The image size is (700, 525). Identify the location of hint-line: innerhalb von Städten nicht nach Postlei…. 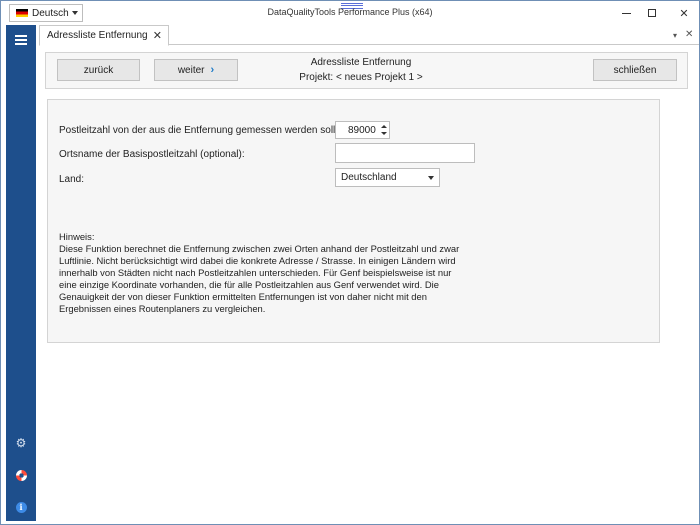
(255, 272).